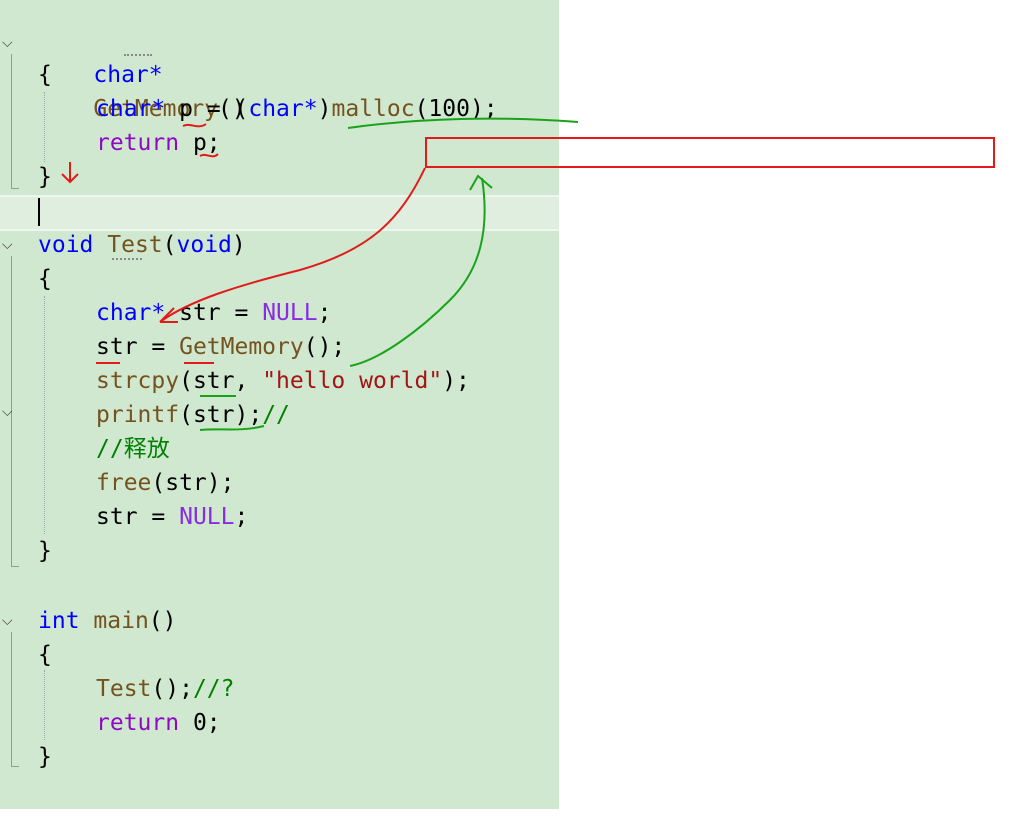 The image size is (1014, 822). What do you see at coordinates (417, 272) in the screenshot?
I see `annotation-green-arrow` at bounding box center [417, 272].